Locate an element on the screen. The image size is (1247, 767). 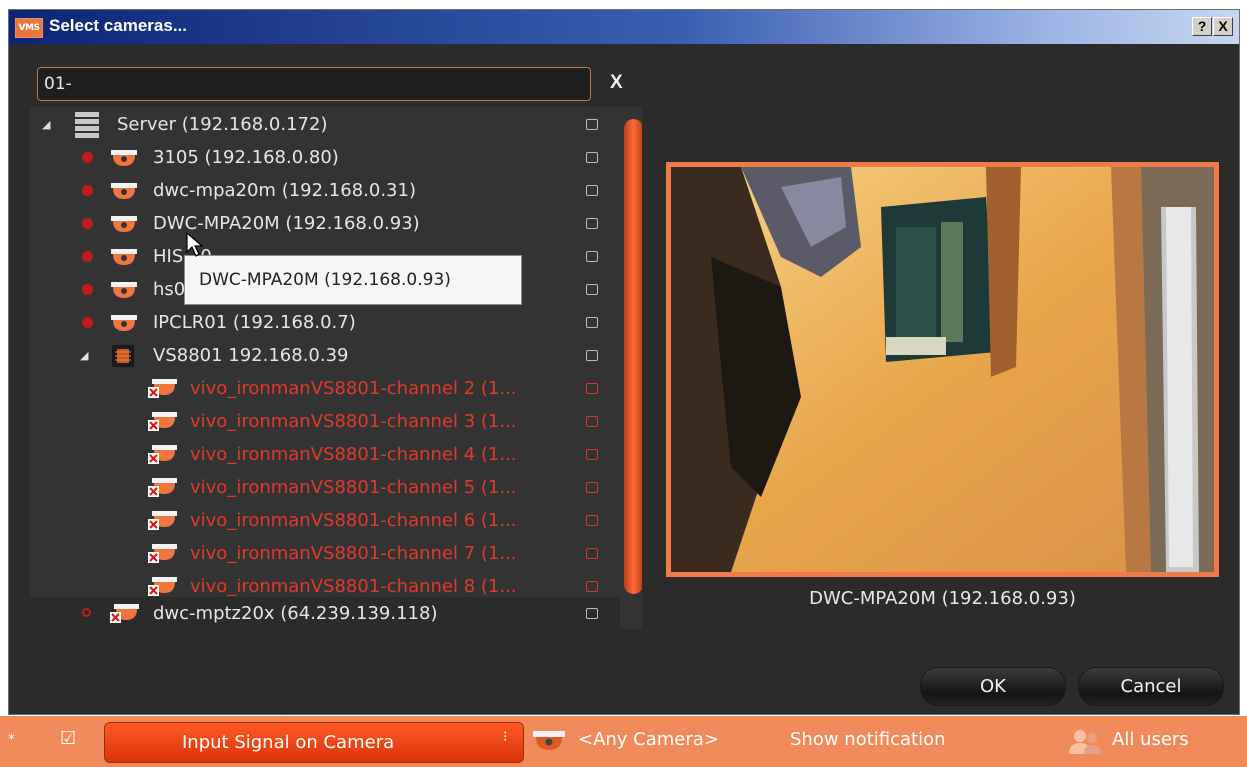
title-bar: VMS Select cameras... ? X is located at coordinates (624, 27).